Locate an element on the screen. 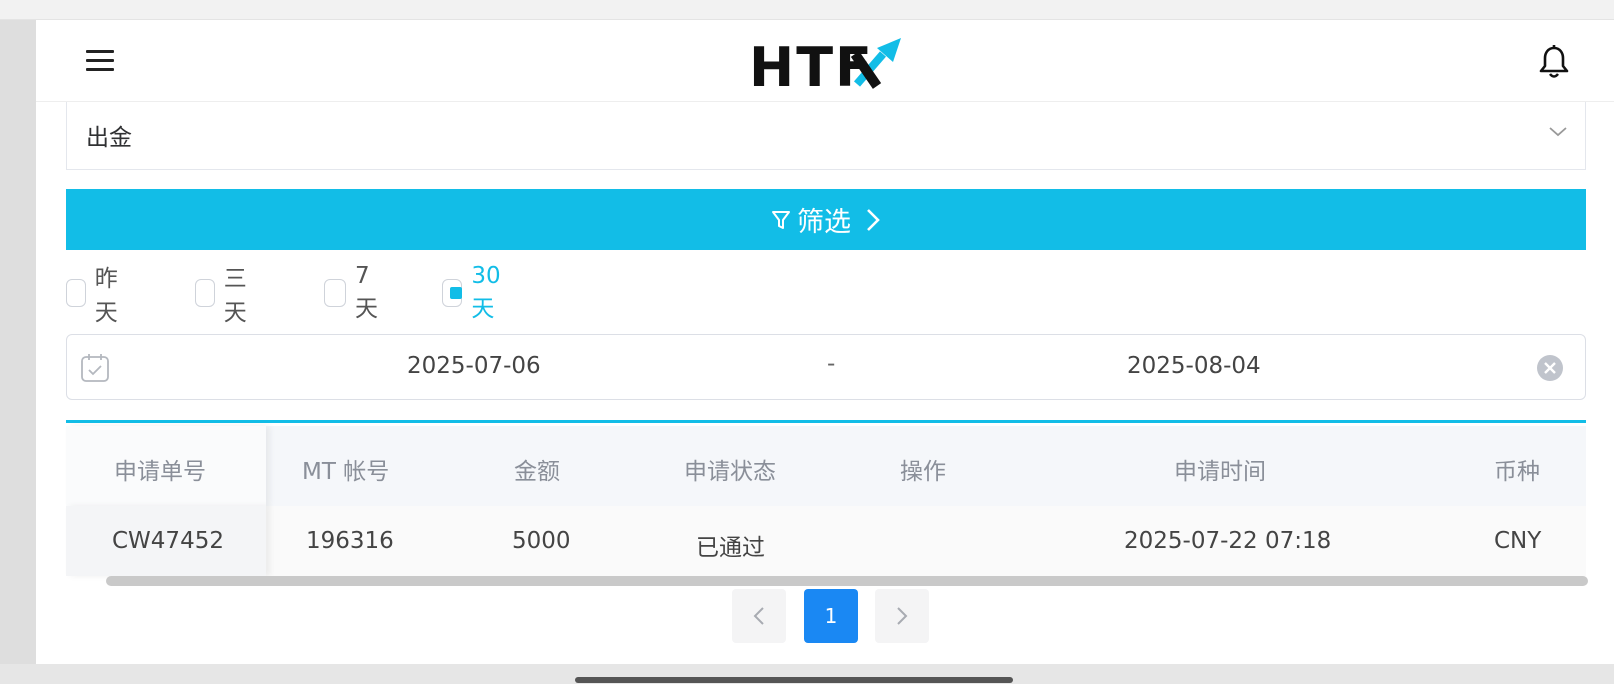 This screenshot has width=1614, height=684. quick-range-label: 7天 is located at coordinates (367, 292).